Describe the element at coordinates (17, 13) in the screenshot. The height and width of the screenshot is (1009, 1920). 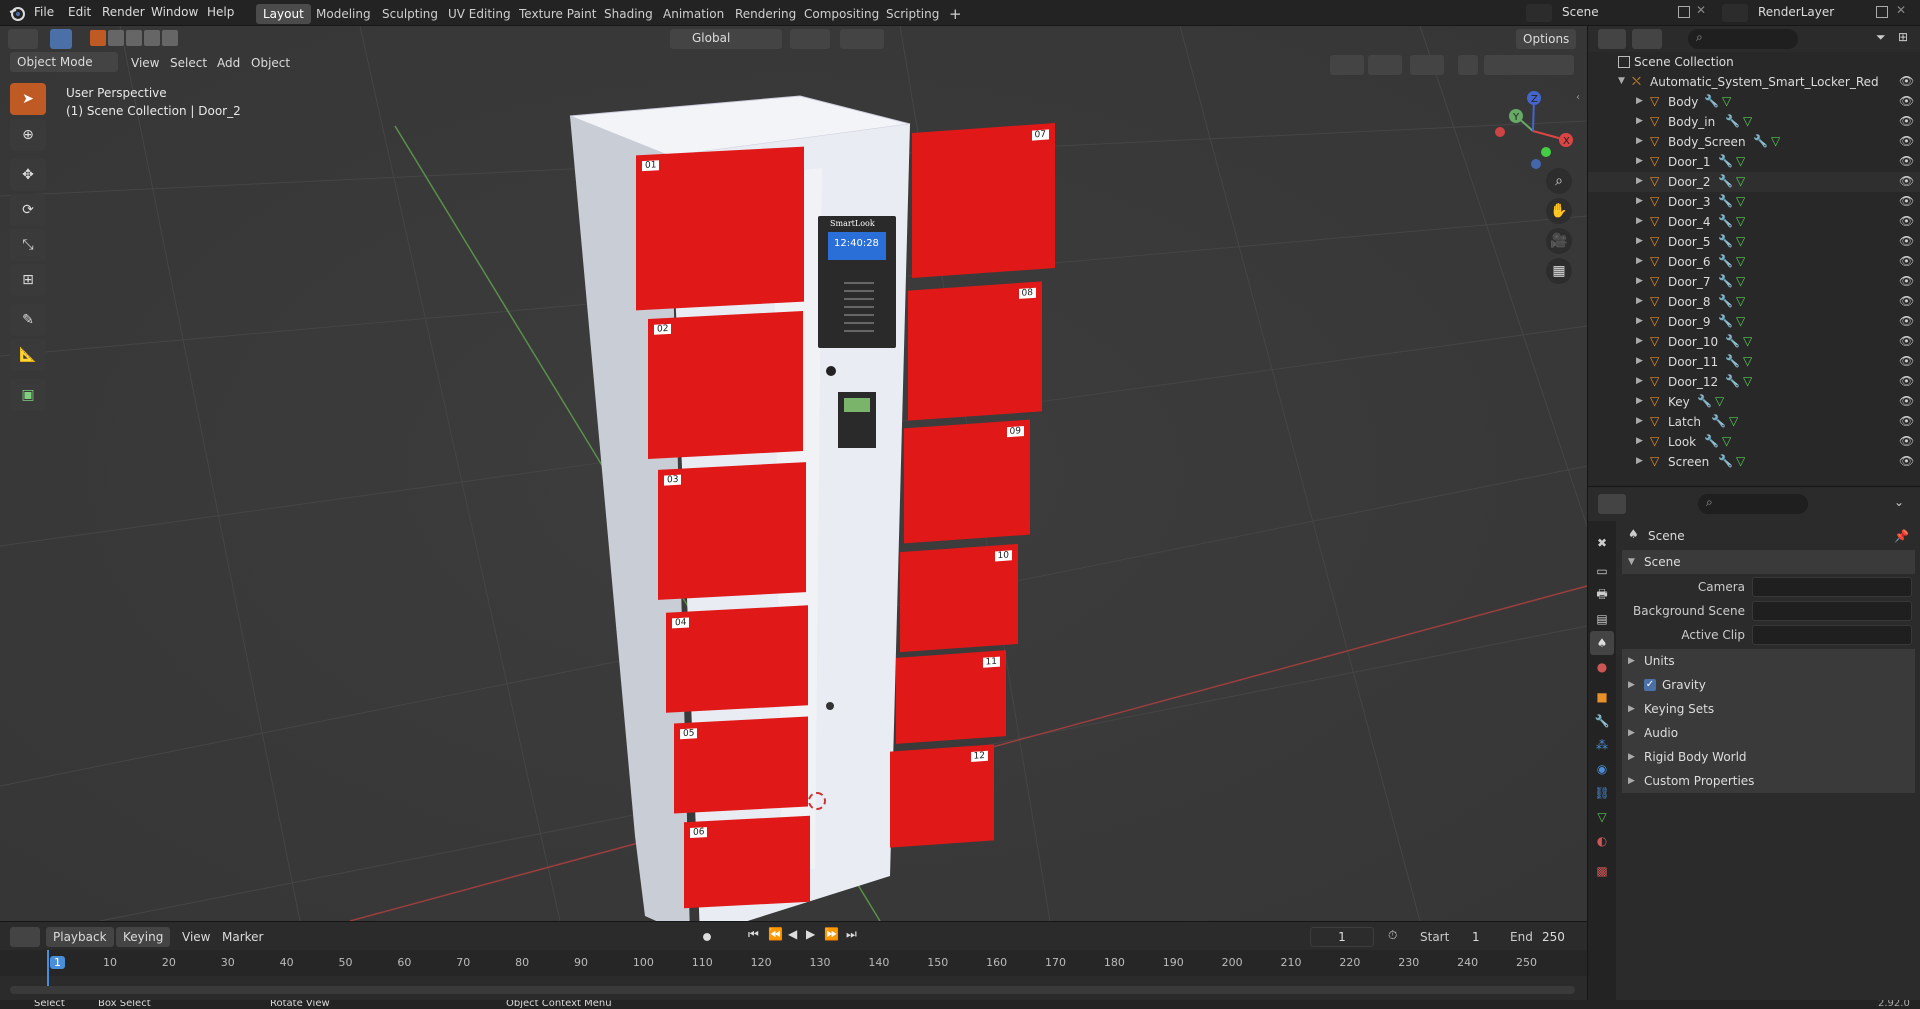
I see `blender-logo-icon` at that location.